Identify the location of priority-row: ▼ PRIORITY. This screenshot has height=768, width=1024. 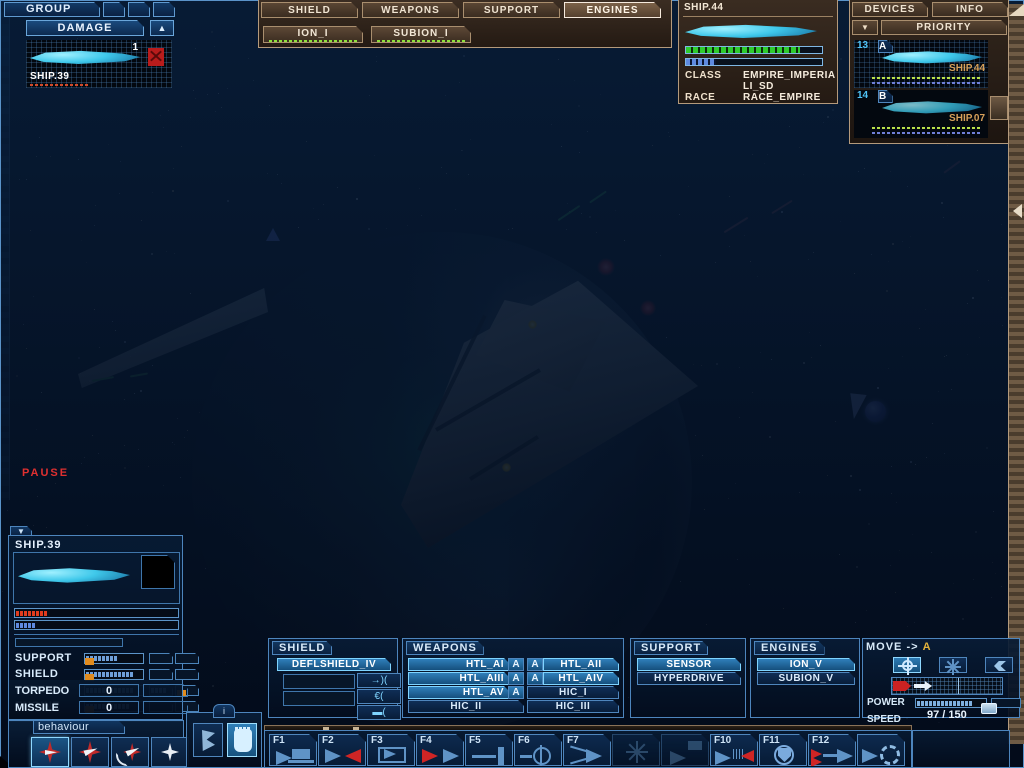
(929, 27).